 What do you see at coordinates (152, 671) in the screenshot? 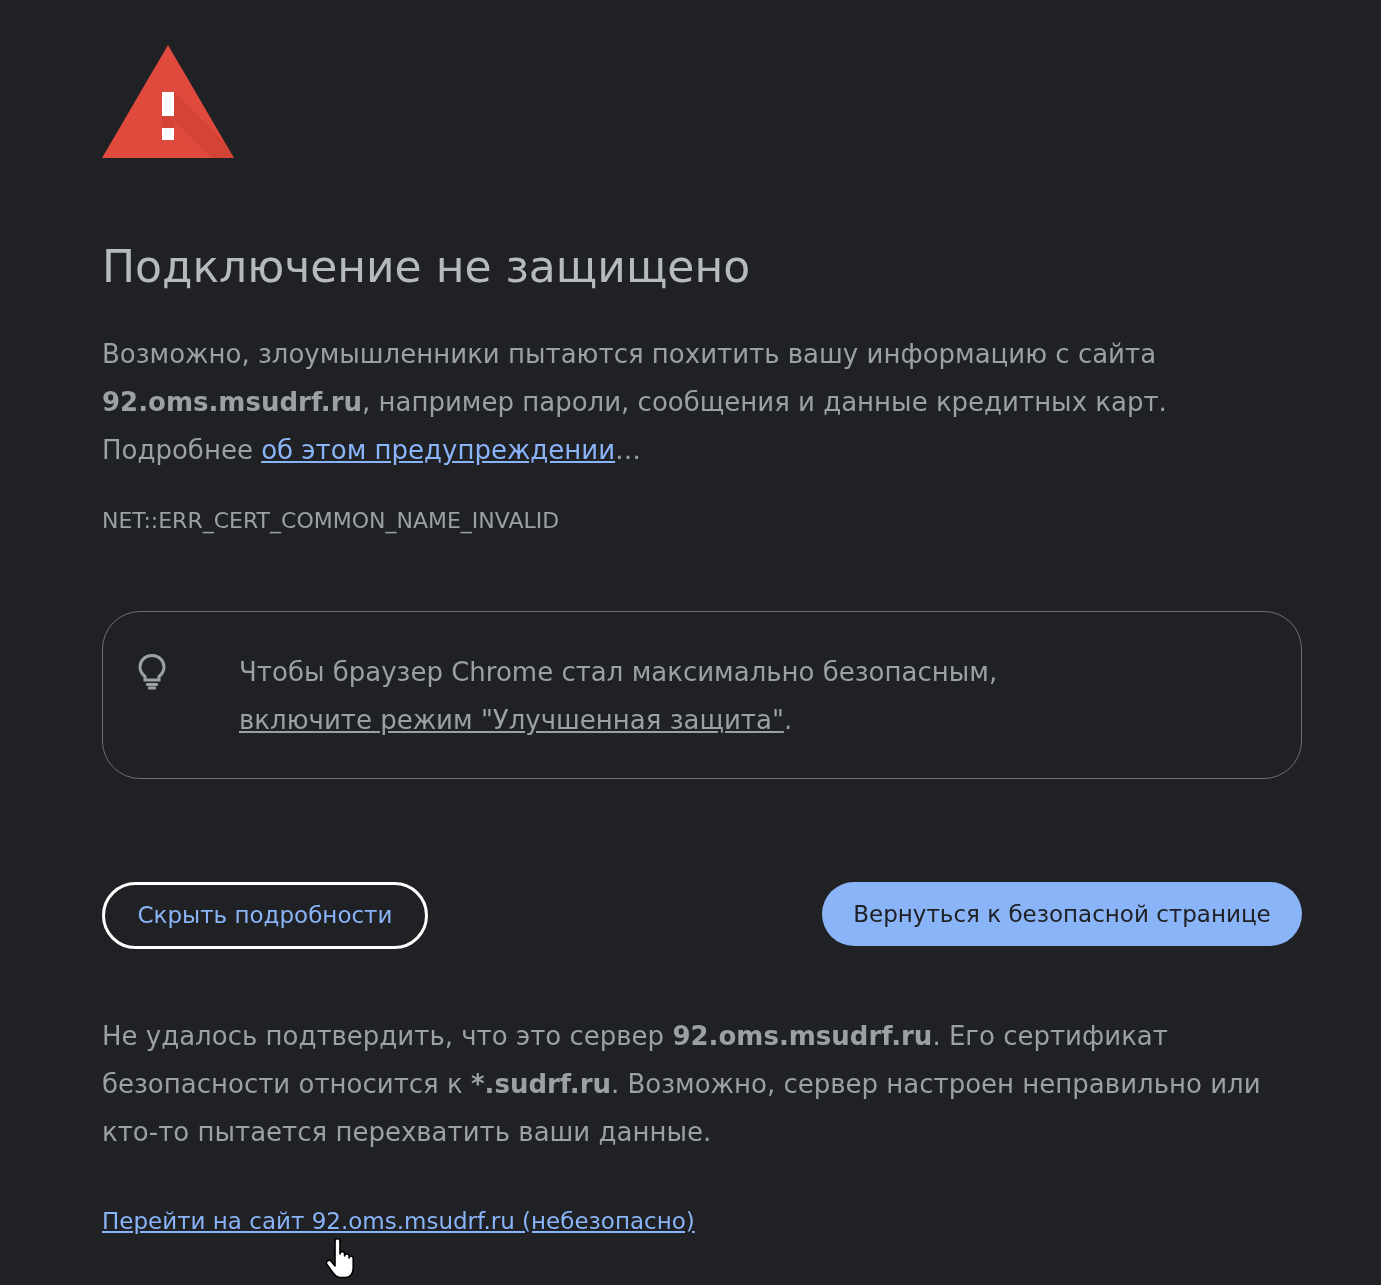
I see `lightbulb-icon` at bounding box center [152, 671].